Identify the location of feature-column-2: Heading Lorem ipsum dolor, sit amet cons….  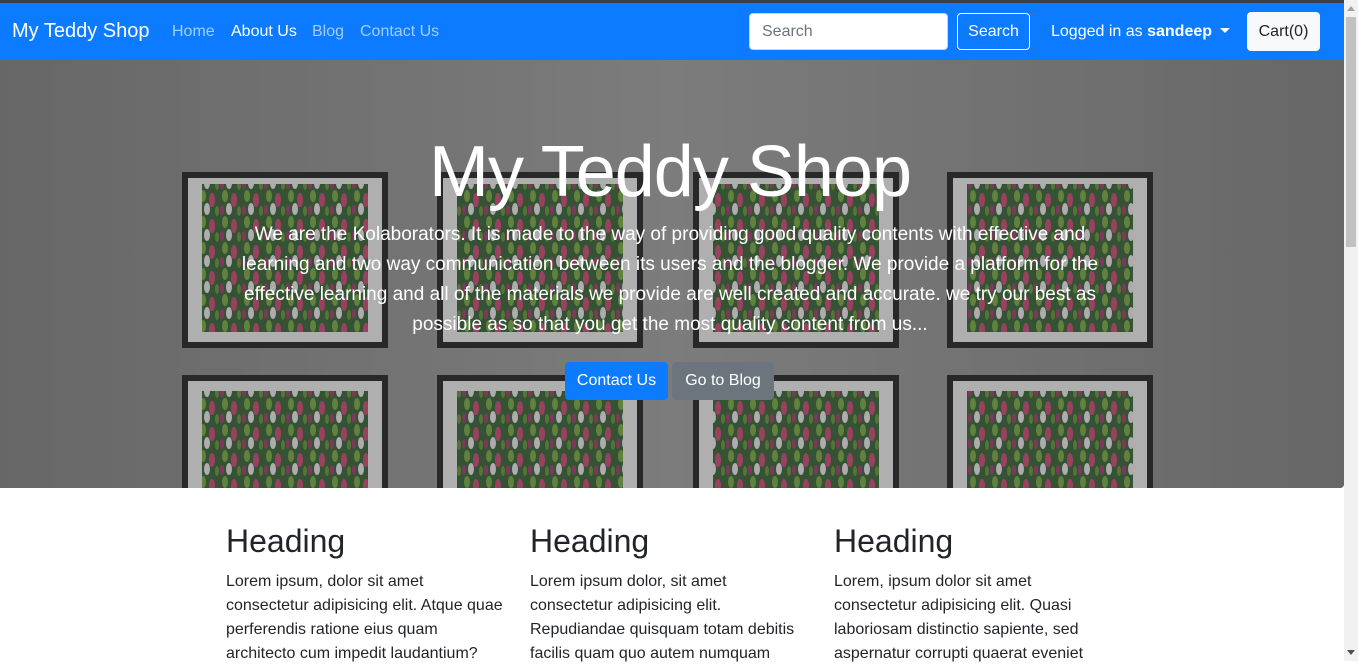
(671, 593).